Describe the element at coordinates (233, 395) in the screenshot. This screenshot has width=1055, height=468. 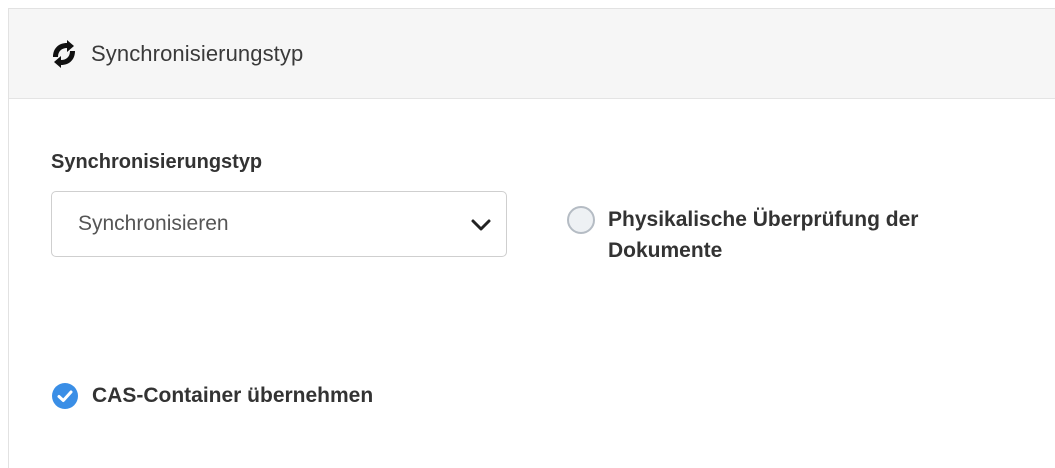
I see `cas-container-label: CAS-Container übernehmen` at that location.